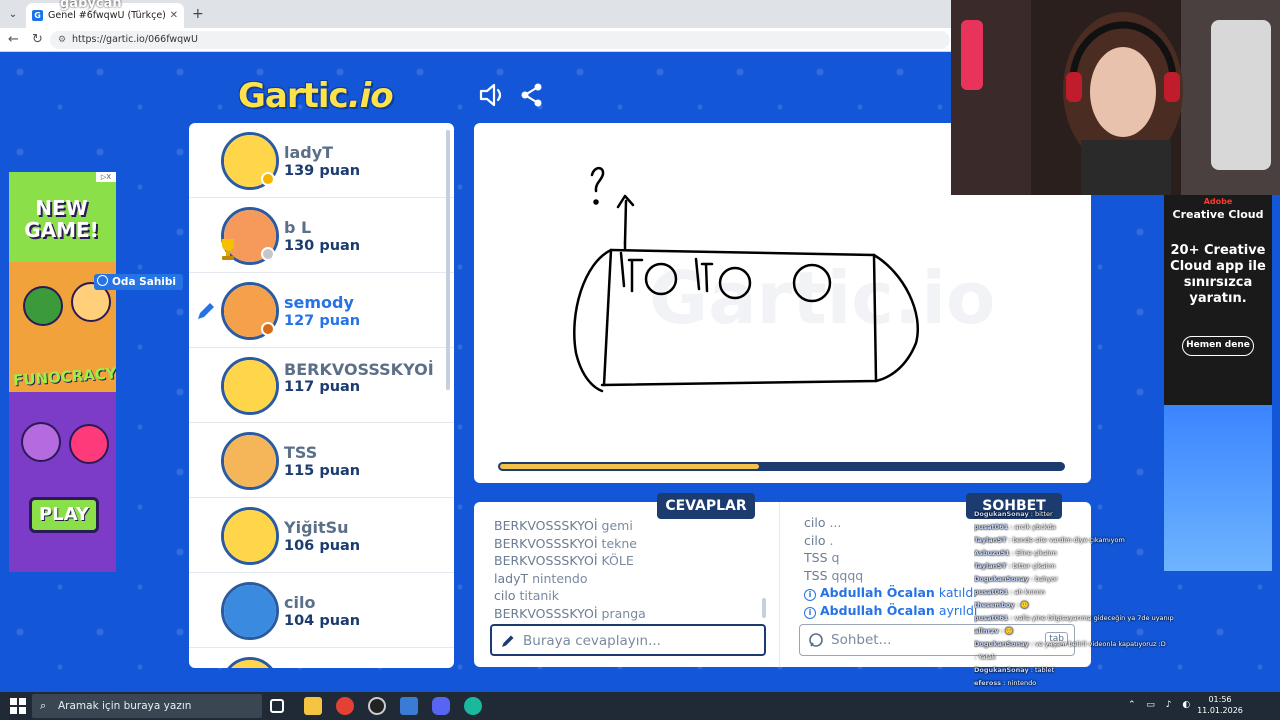 This screenshot has width=1280, height=720. Describe the element at coordinates (492, 95) in the screenshot. I see `speaker-icon` at that location.